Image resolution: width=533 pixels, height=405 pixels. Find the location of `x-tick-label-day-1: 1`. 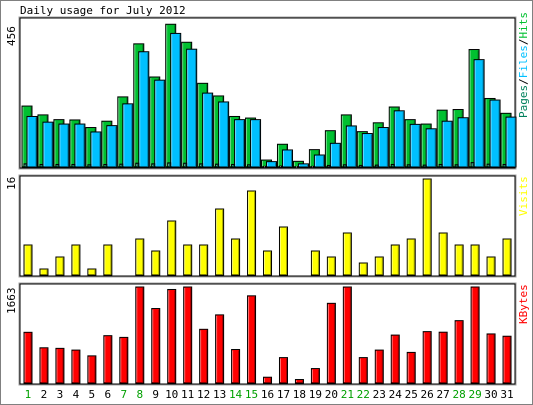

x-tick-label-day-1: 1 is located at coordinates (28, 394).